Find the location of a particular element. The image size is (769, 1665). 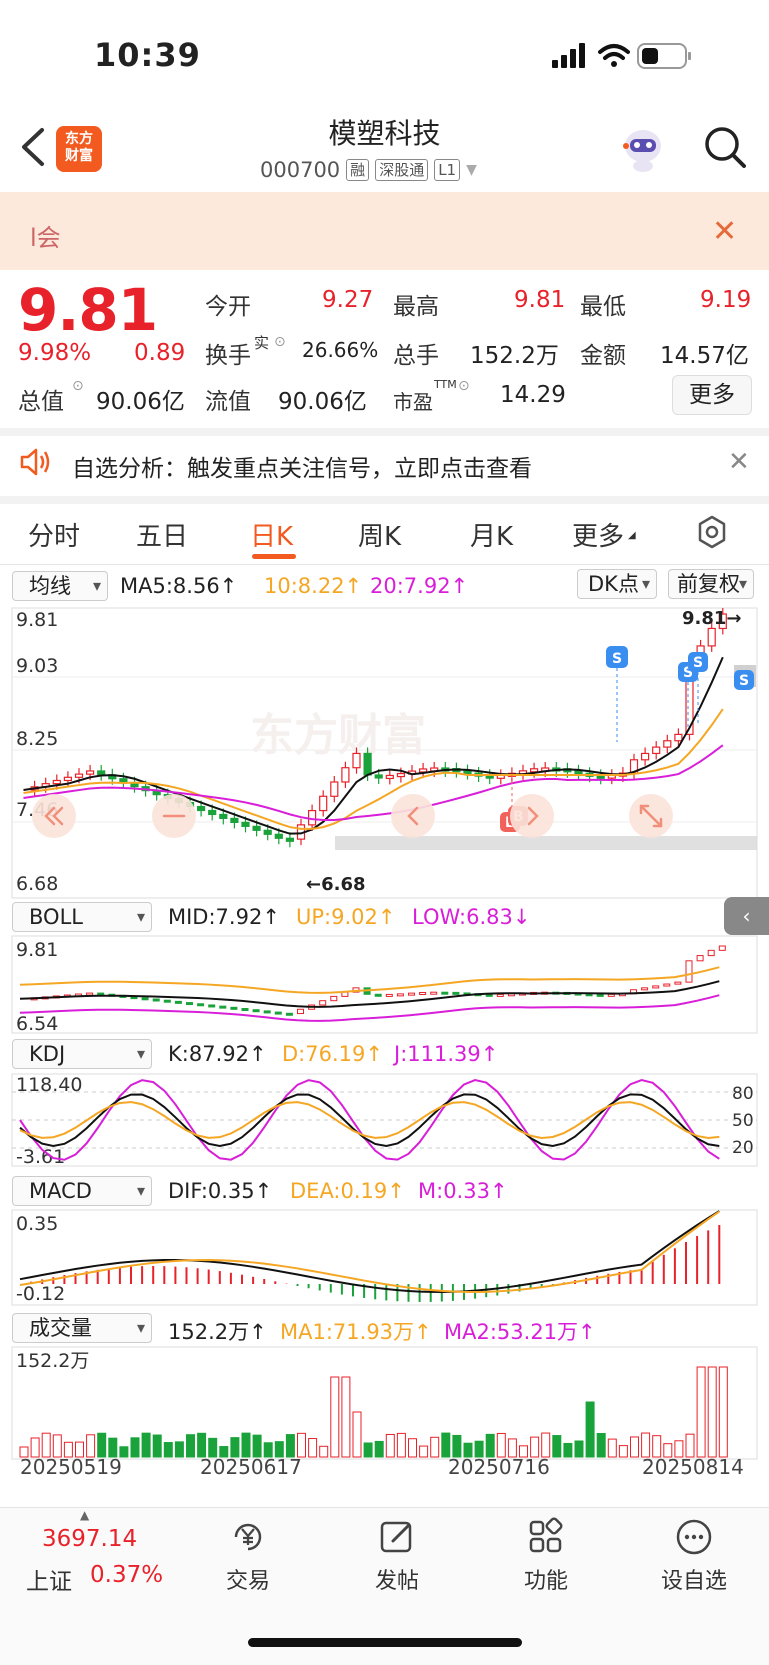

macd-dea: DEA:0.19↑ is located at coordinates (347, 1191).